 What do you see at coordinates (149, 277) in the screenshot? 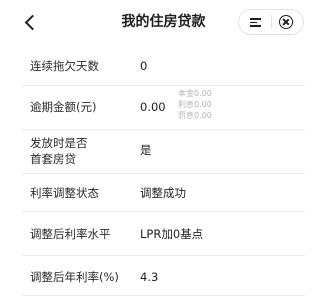
I see `row-value: 4.3` at bounding box center [149, 277].